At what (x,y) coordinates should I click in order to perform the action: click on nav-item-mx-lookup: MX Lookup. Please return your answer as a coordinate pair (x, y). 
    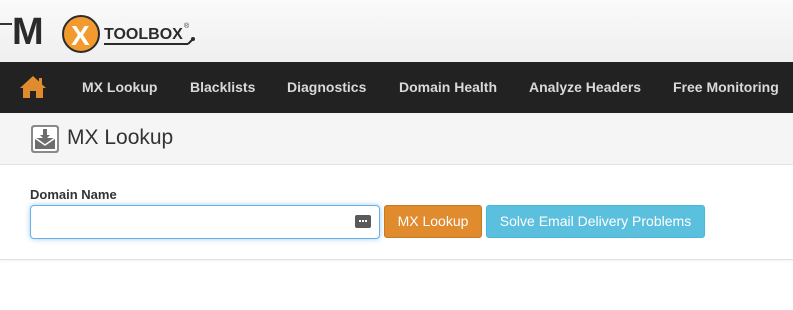
    Looking at the image, I should click on (119, 87).